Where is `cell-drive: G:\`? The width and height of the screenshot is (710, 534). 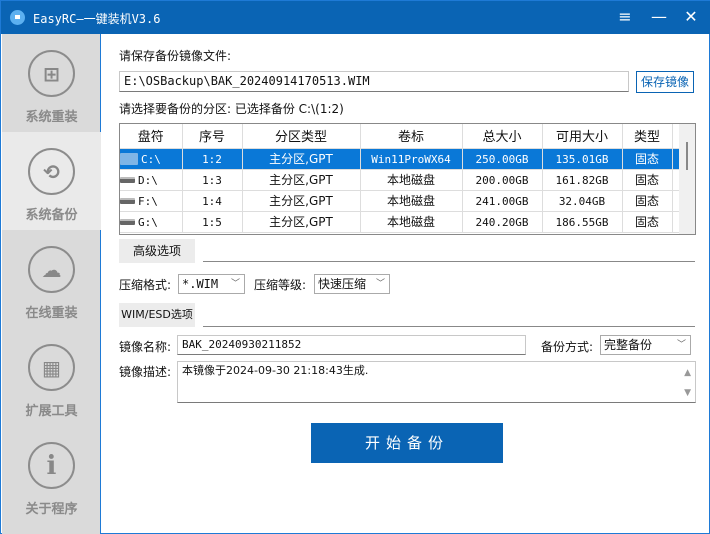 cell-drive: G:\ is located at coordinates (151, 222).